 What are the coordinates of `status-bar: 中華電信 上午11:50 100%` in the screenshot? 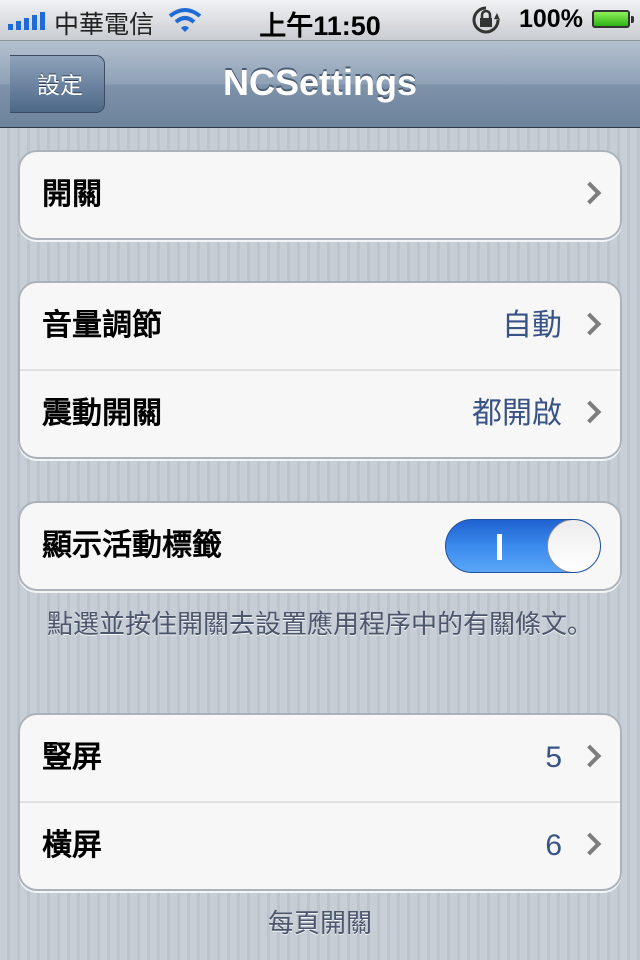 It's located at (320, 20).